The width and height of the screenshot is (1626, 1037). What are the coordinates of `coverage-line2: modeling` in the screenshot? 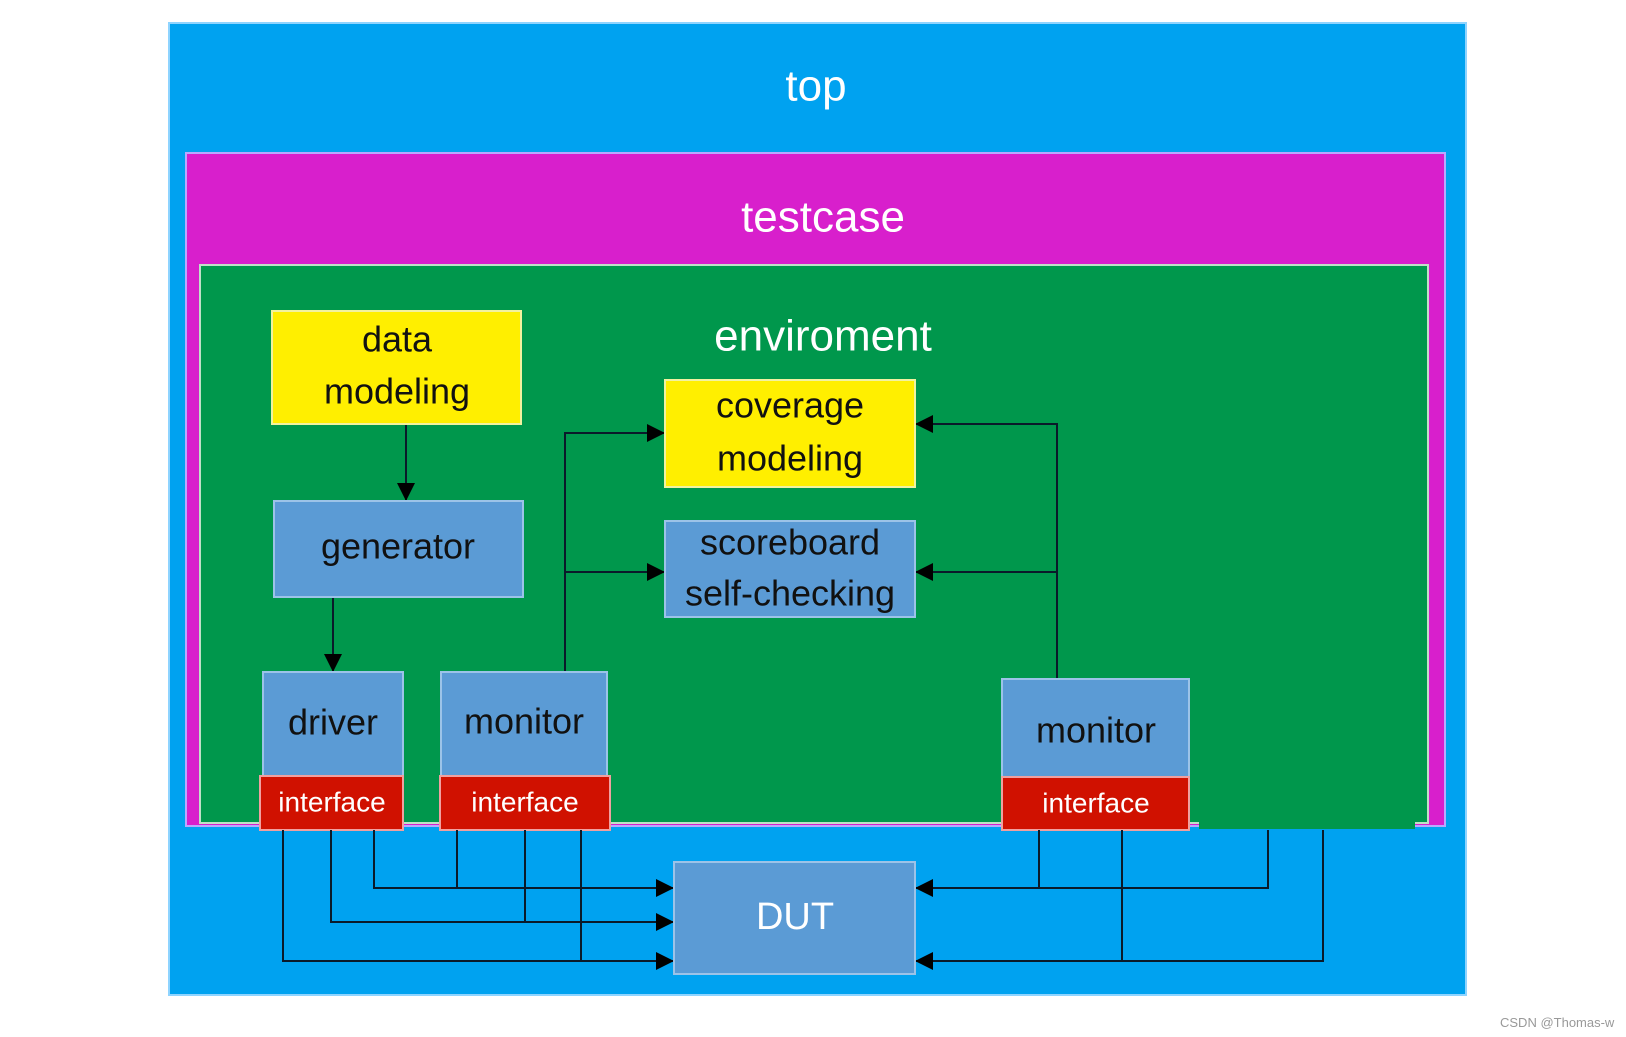 It's located at (790, 458).